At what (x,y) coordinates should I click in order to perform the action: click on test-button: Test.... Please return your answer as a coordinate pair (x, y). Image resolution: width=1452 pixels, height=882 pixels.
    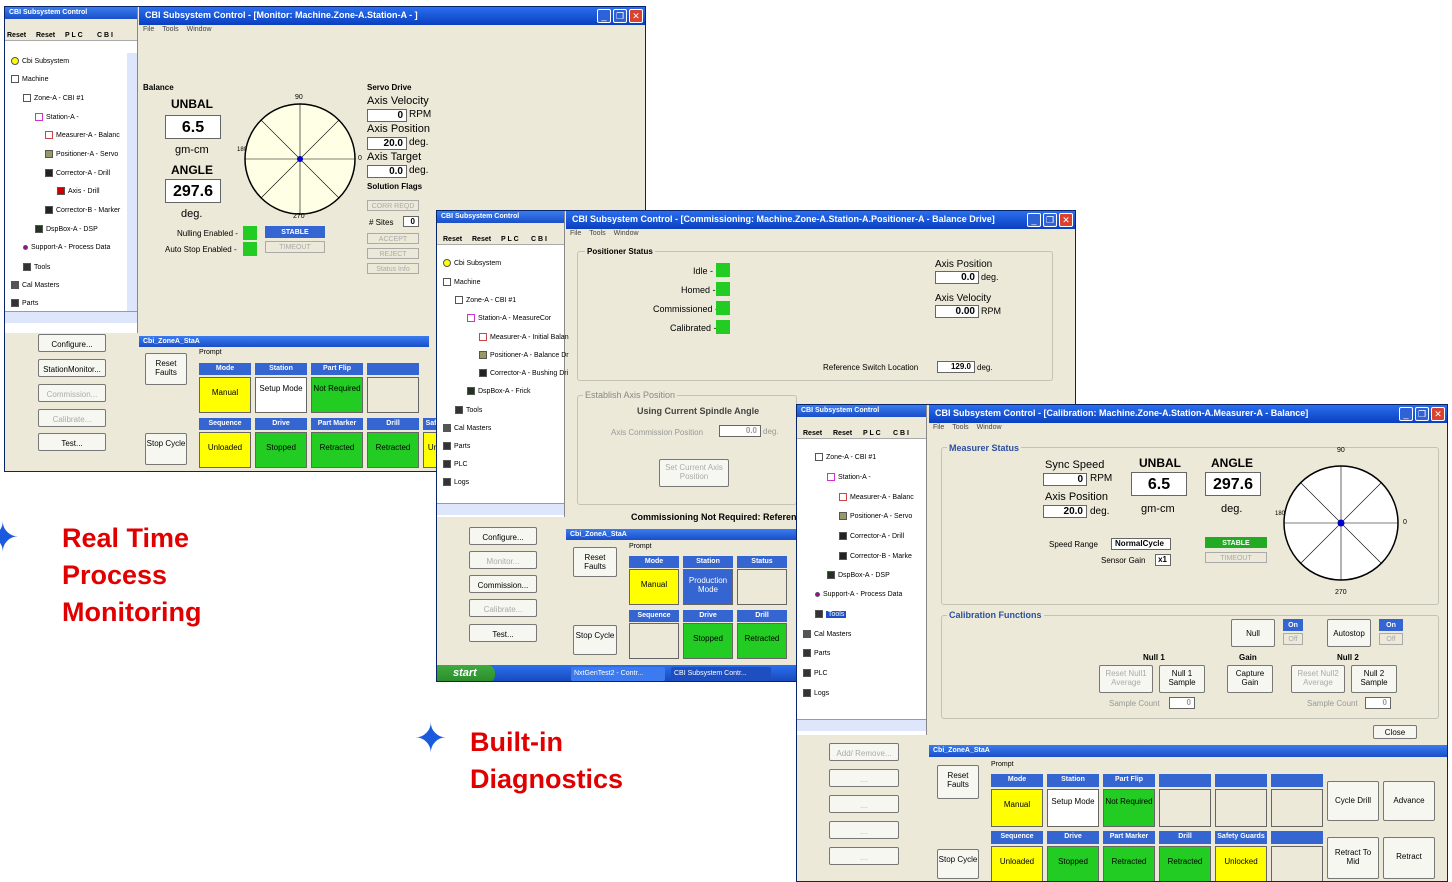
    Looking at the image, I should click on (72, 442).